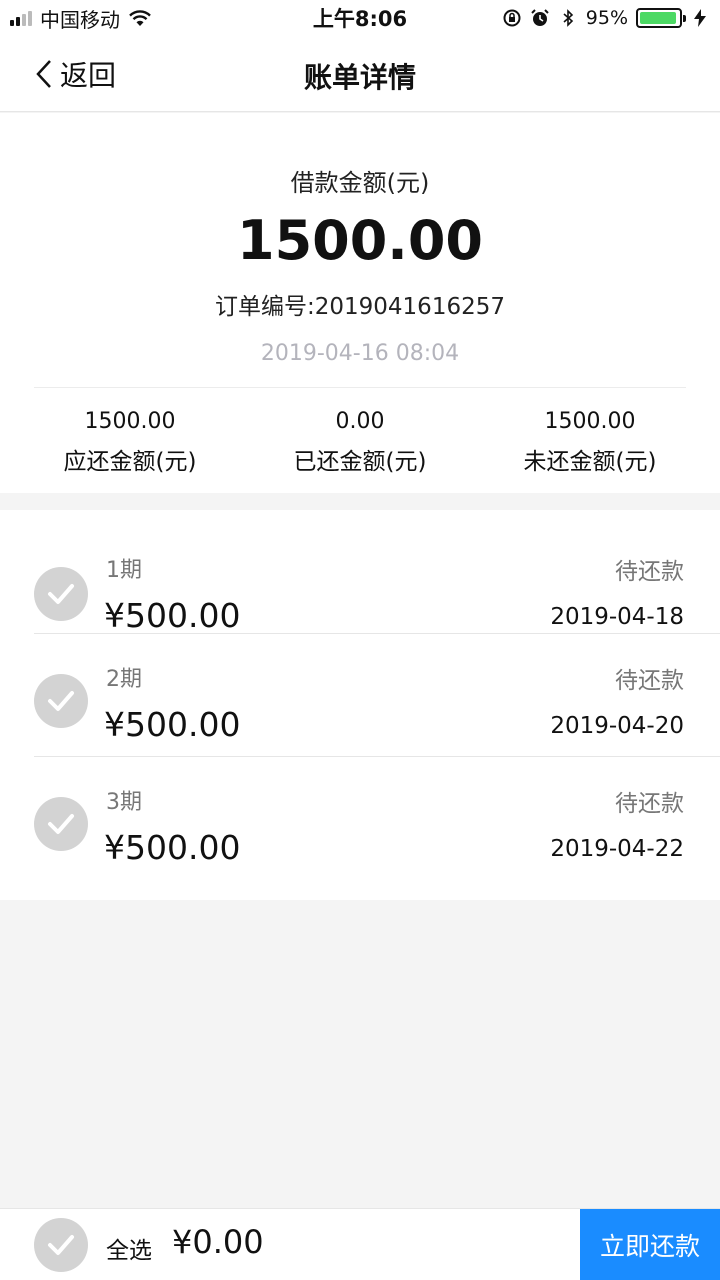 Image resolution: width=720 pixels, height=1280 pixels. What do you see at coordinates (21, 18) in the screenshot?
I see `signal-icon` at bounding box center [21, 18].